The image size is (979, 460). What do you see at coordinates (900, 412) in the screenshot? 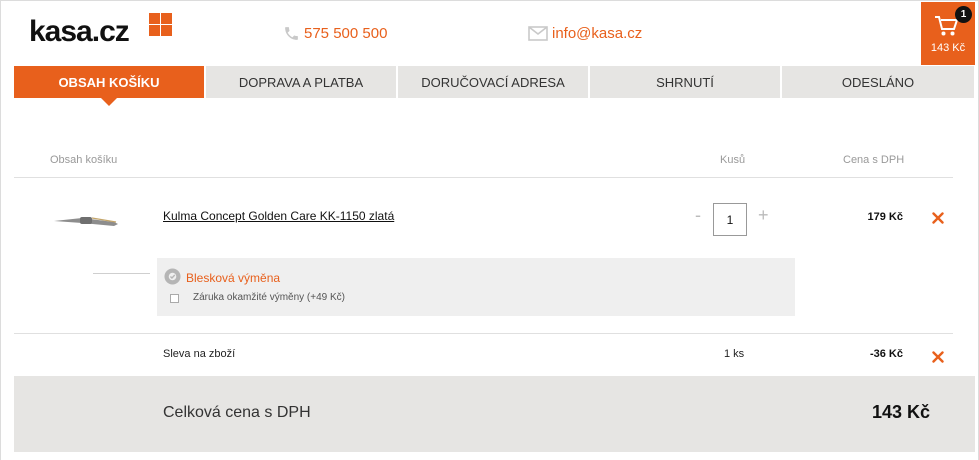
I see `total-value: 143 Kč` at bounding box center [900, 412].